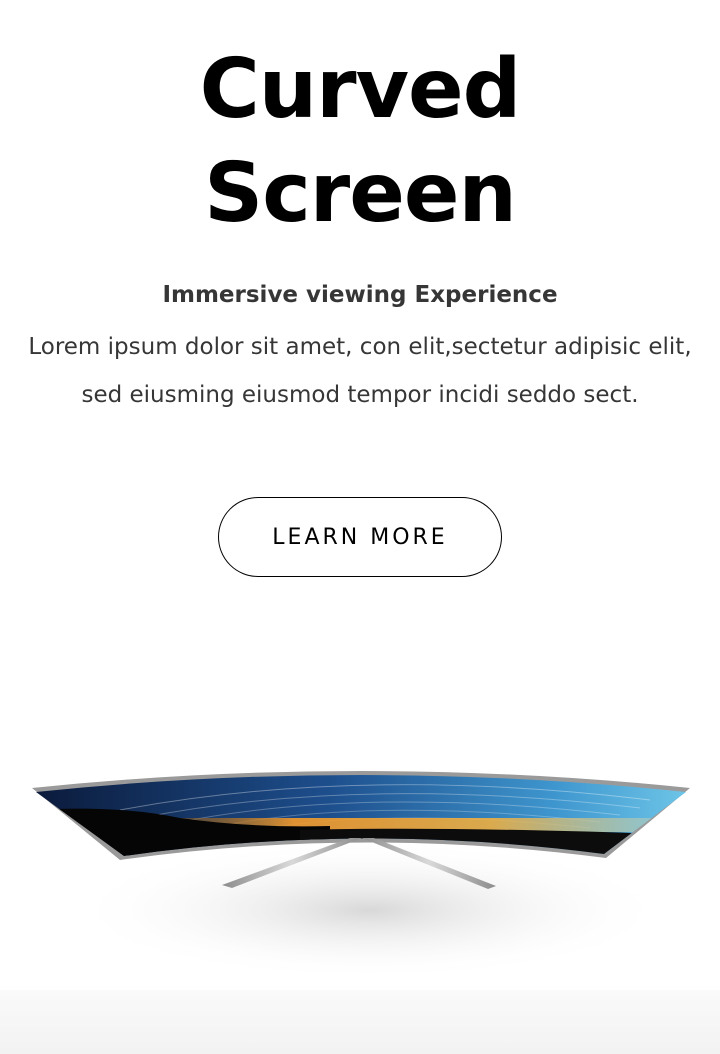 The width and height of the screenshot is (720, 1054). I want to click on hero-subtitle: Immersive viewing Experience, so click(360, 295).